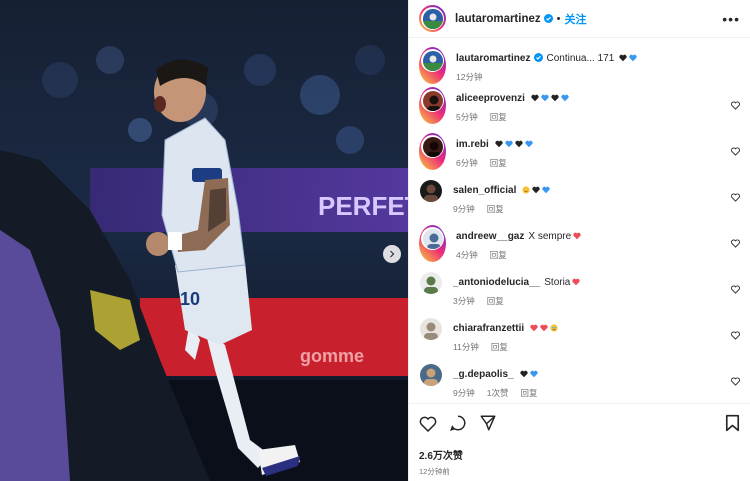  What do you see at coordinates (428, 423) in the screenshot?
I see `like-heart-icon` at bounding box center [428, 423].